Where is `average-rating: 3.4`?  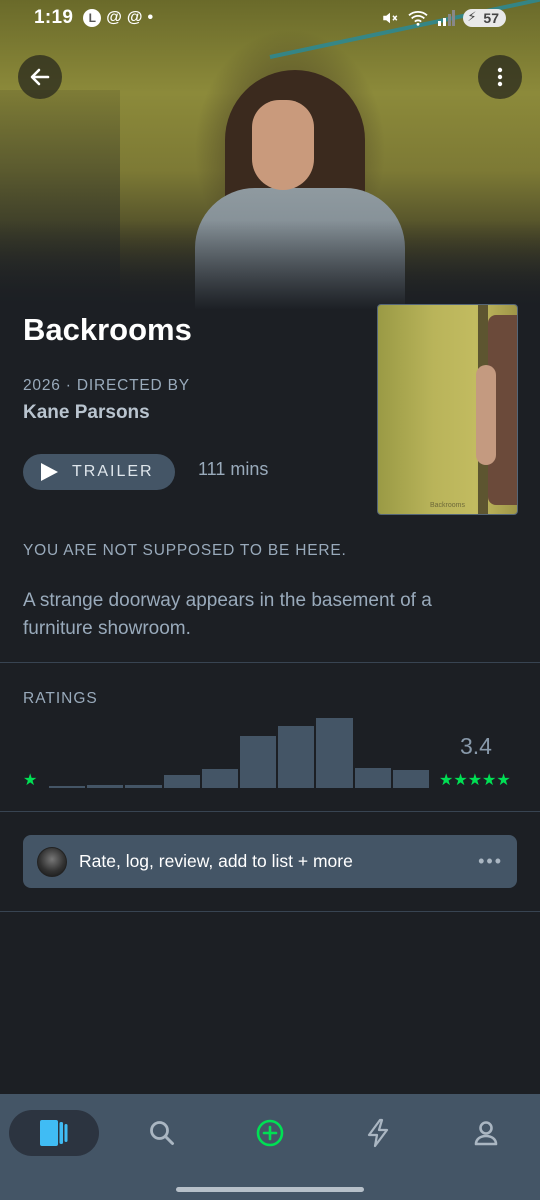 average-rating: 3.4 is located at coordinates (476, 746).